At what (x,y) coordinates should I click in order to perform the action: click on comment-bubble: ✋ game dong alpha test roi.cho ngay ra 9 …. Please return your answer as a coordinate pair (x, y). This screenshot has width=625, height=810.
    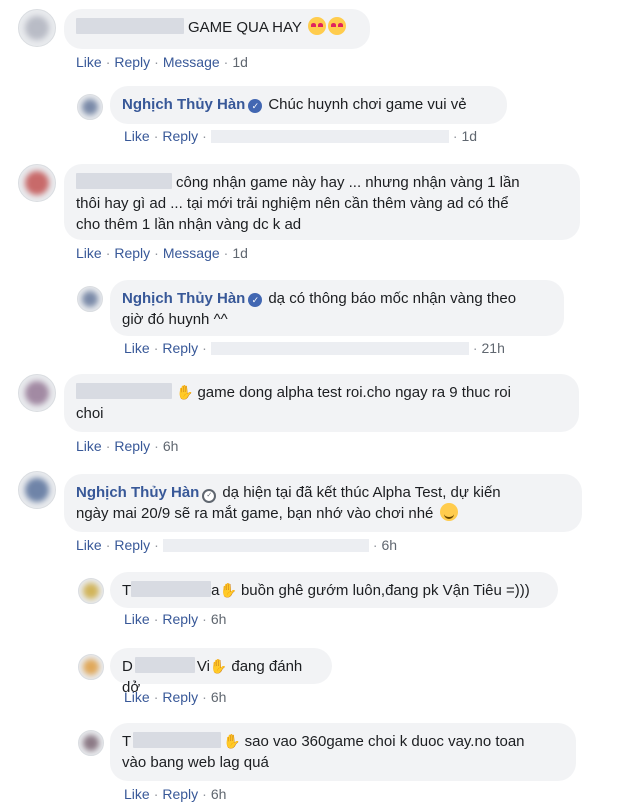
    Looking at the image, I should click on (321, 403).